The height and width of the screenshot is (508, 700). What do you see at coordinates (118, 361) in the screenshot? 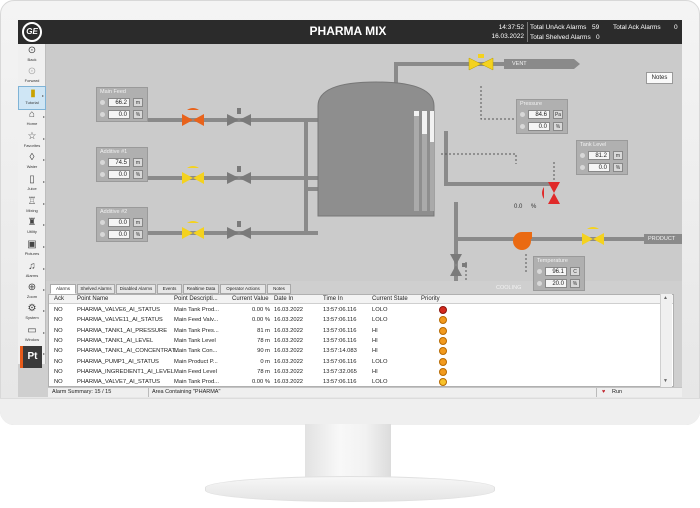
I see `cell-point-name: PHARMA_PUMP1_AI_STATUS` at bounding box center [118, 361].